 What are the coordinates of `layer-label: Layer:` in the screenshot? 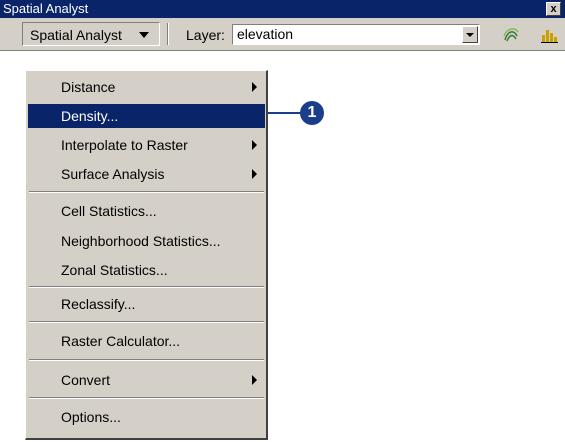 It's located at (205, 35).